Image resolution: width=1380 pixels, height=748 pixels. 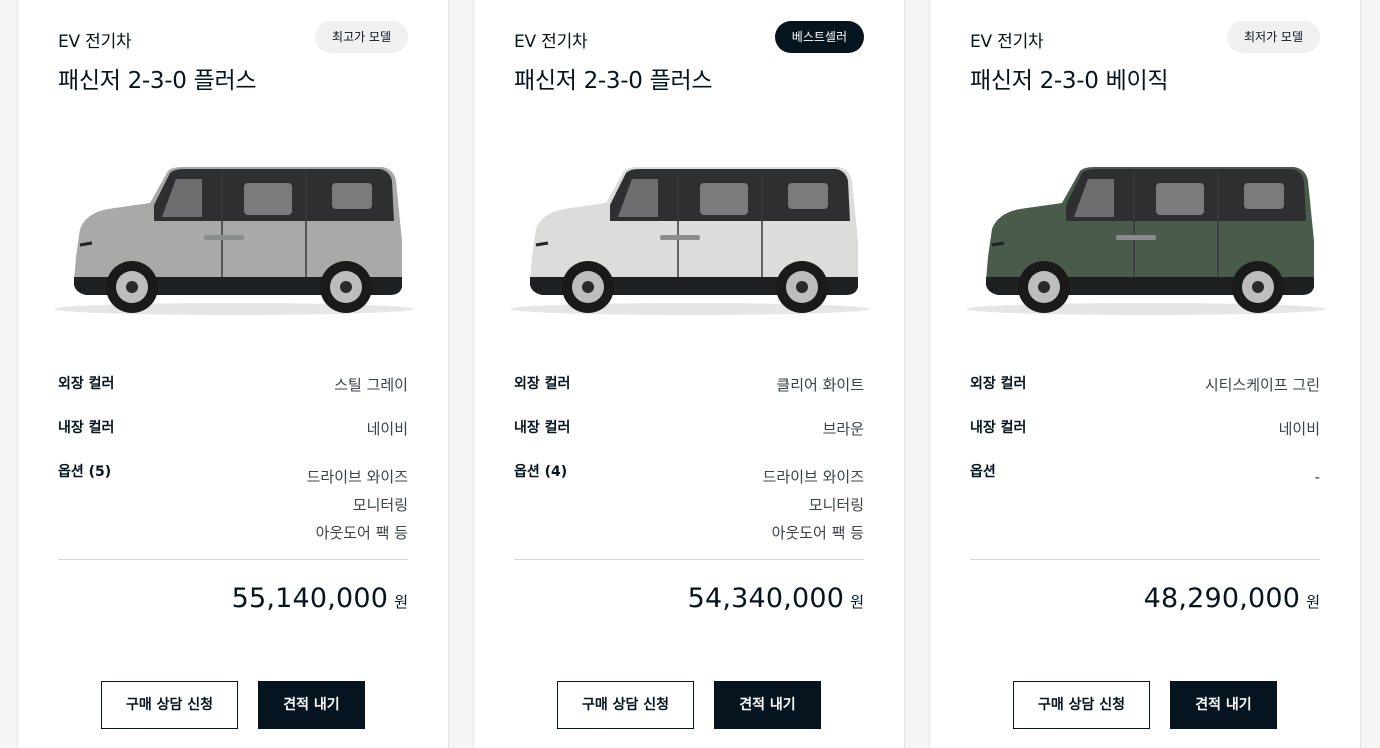 I want to click on model-badge: 최저가 모델, so click(x=1273, y=37).